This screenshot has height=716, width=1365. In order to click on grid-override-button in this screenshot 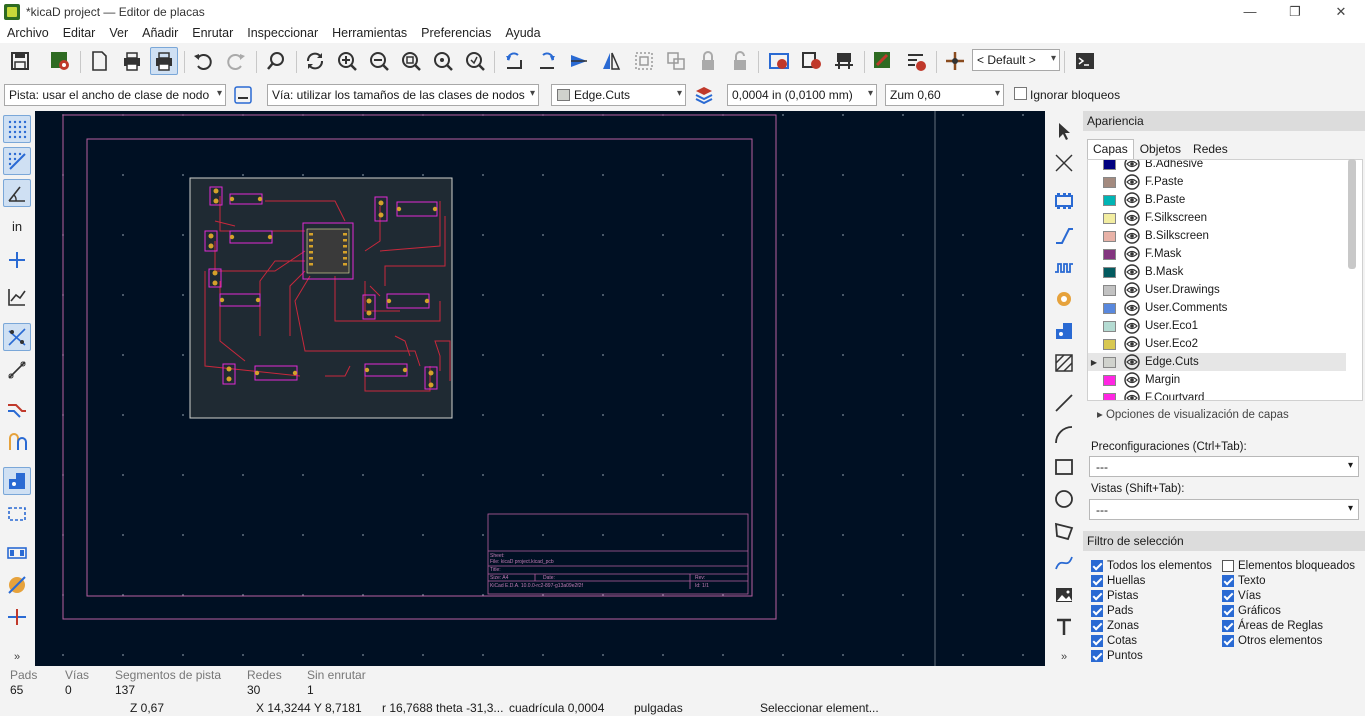, I will do `click(17, 161)`.